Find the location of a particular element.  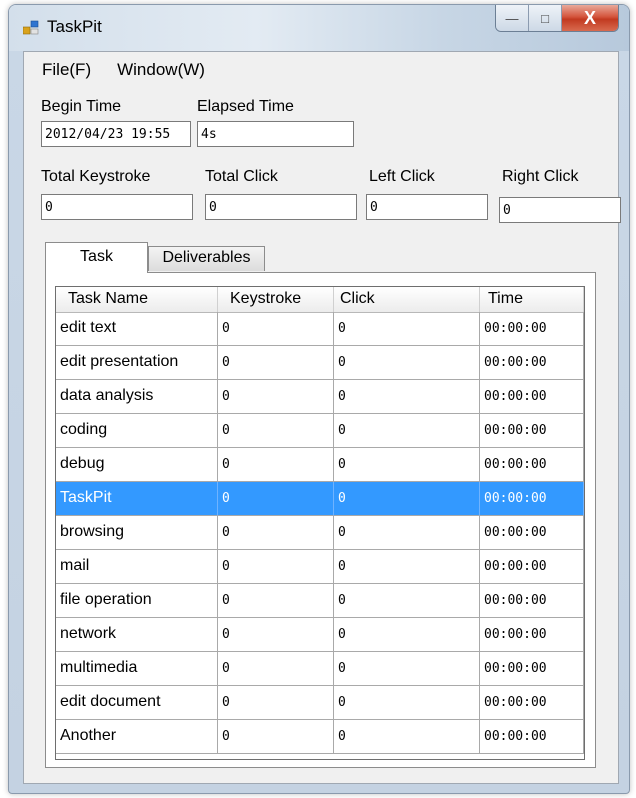

window-title: TaskPit is located at coordinates (74, 26).